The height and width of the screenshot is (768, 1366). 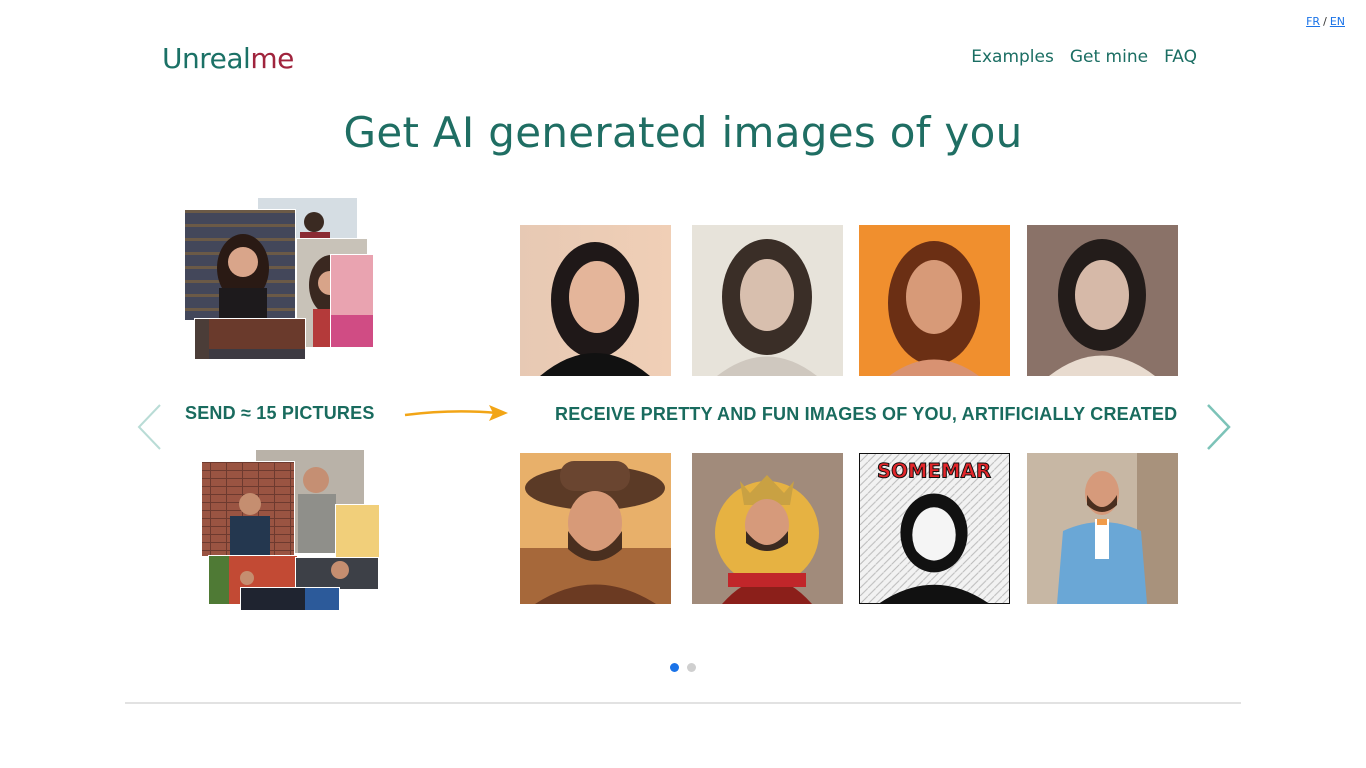 I want to click on logo-part-unreal: Unreal, so click(x=206, y=58).